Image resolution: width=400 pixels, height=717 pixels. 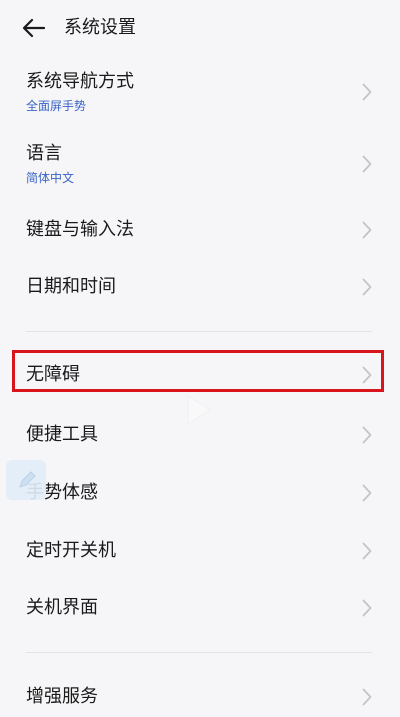 What do you see at coordinates (200, 694) in the screenshot?
I see `settings-item-enhanced-services: 增强服务` at bounding box center [200, 694].